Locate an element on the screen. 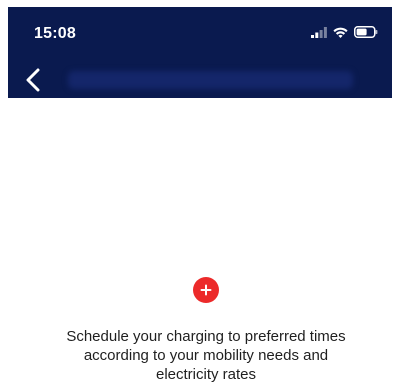 The image size is (397, 385). signal-icon is located at coordinates (319, 32).